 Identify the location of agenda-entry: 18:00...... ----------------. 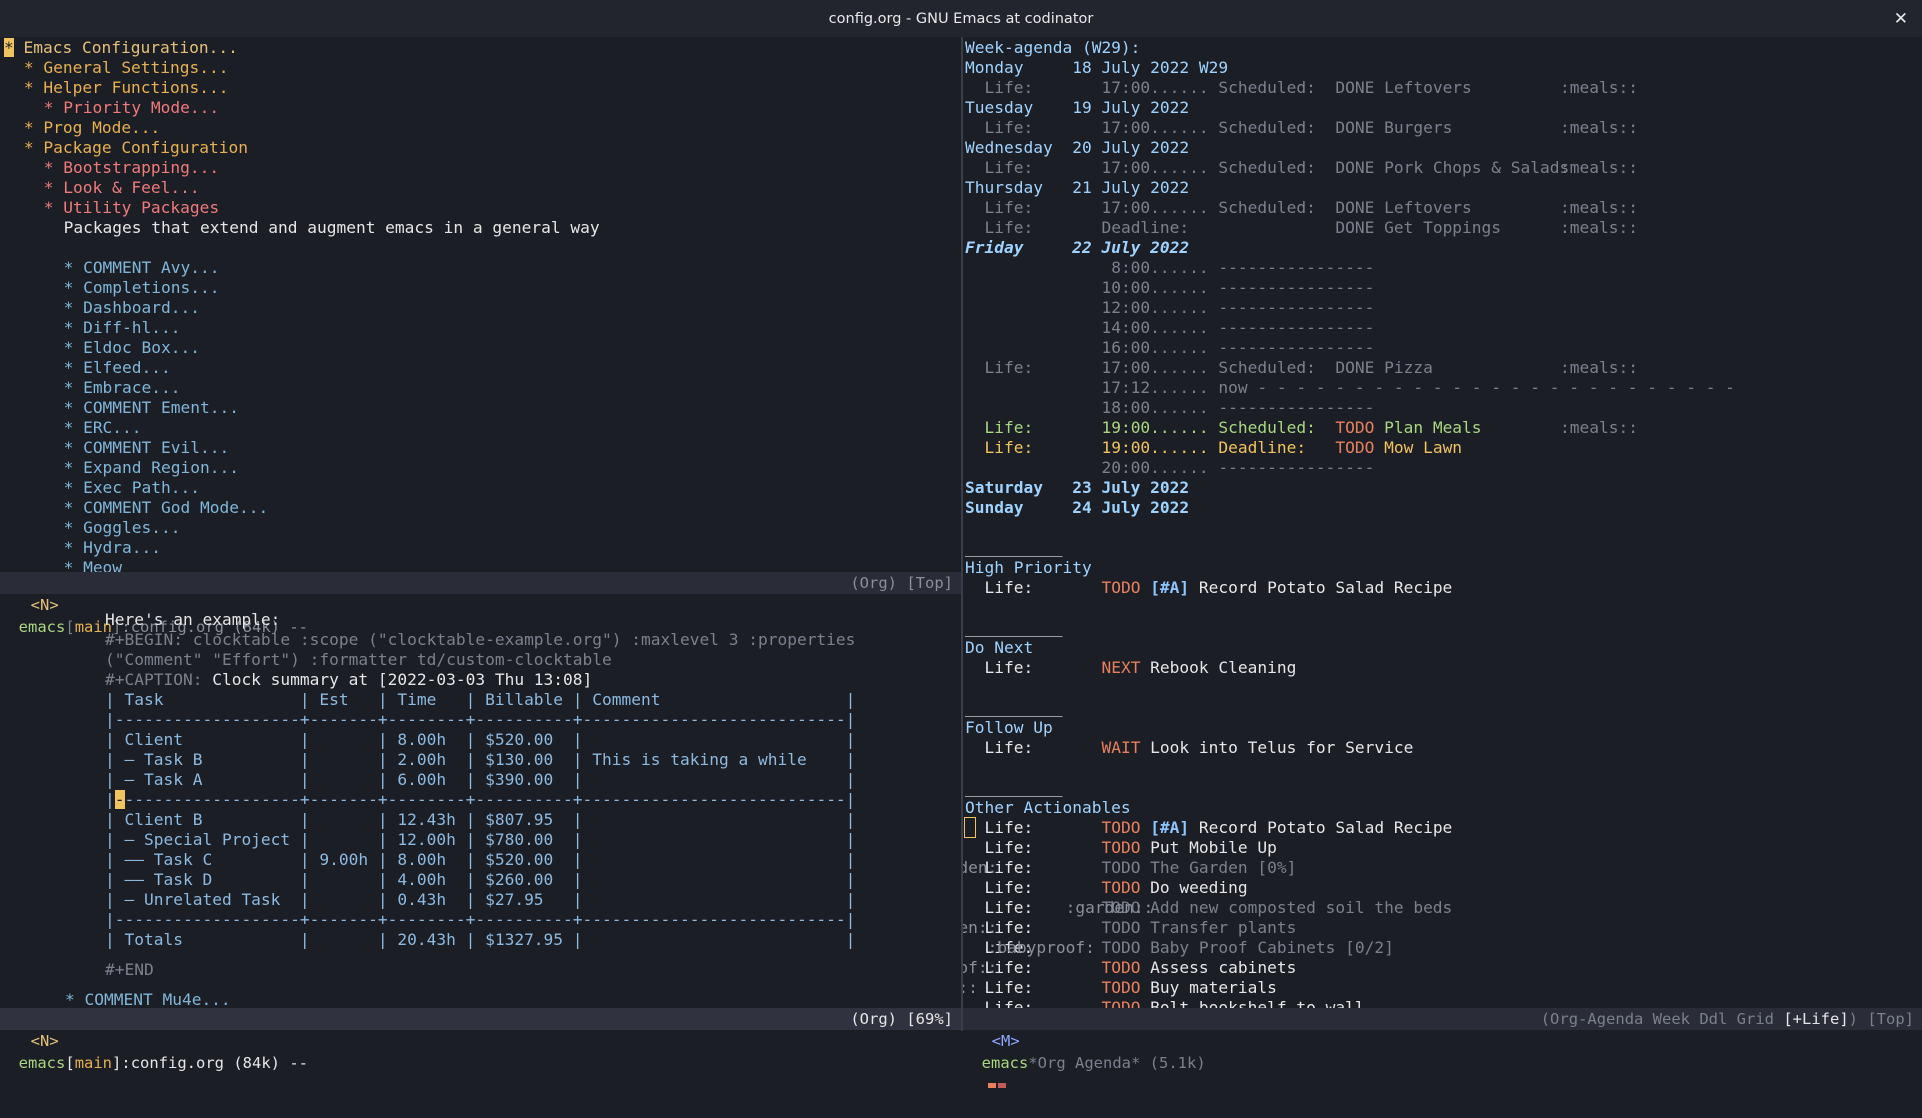
(1169, 408).